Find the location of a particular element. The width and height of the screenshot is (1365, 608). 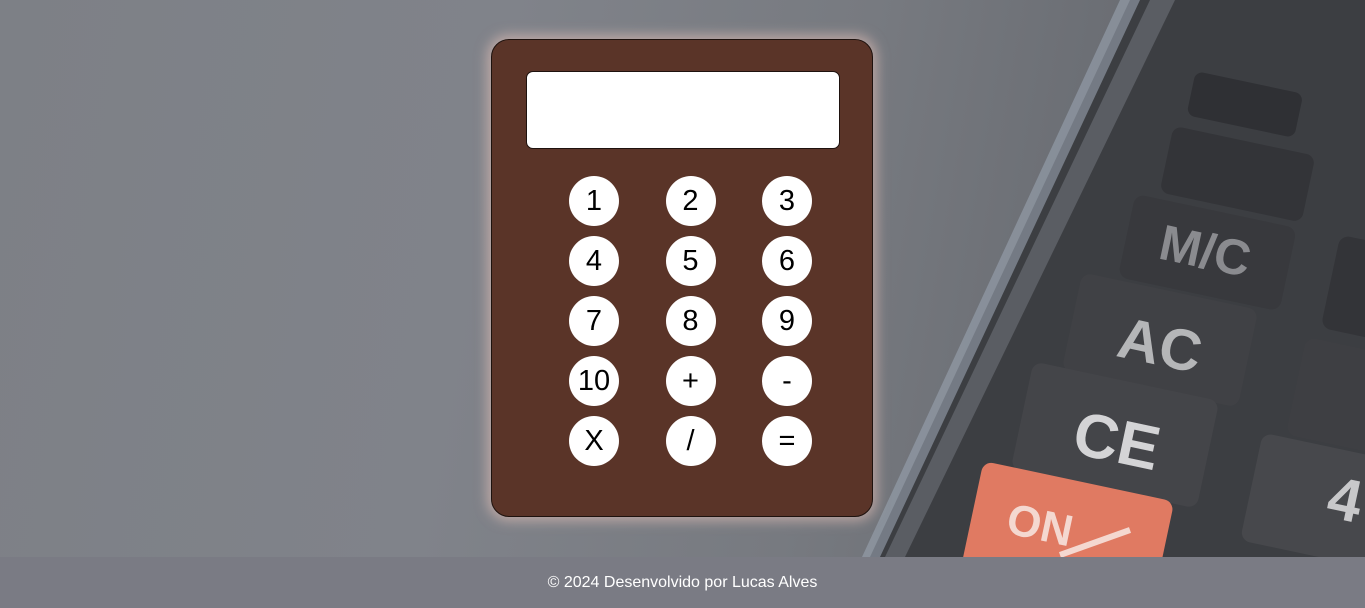

key-9: 9 is located at coordinates (787, 321).